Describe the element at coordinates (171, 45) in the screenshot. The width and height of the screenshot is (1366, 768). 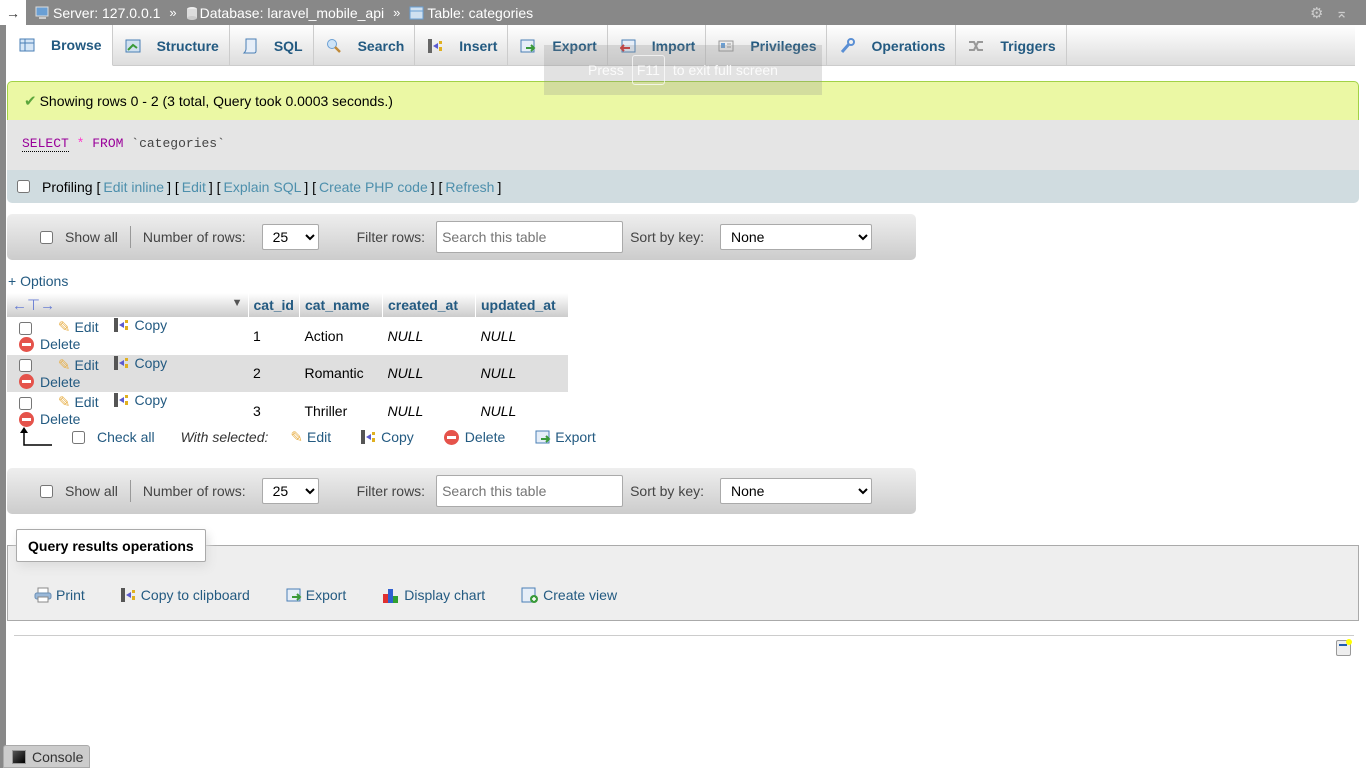
I see `tab-structure: Structure` at that location.